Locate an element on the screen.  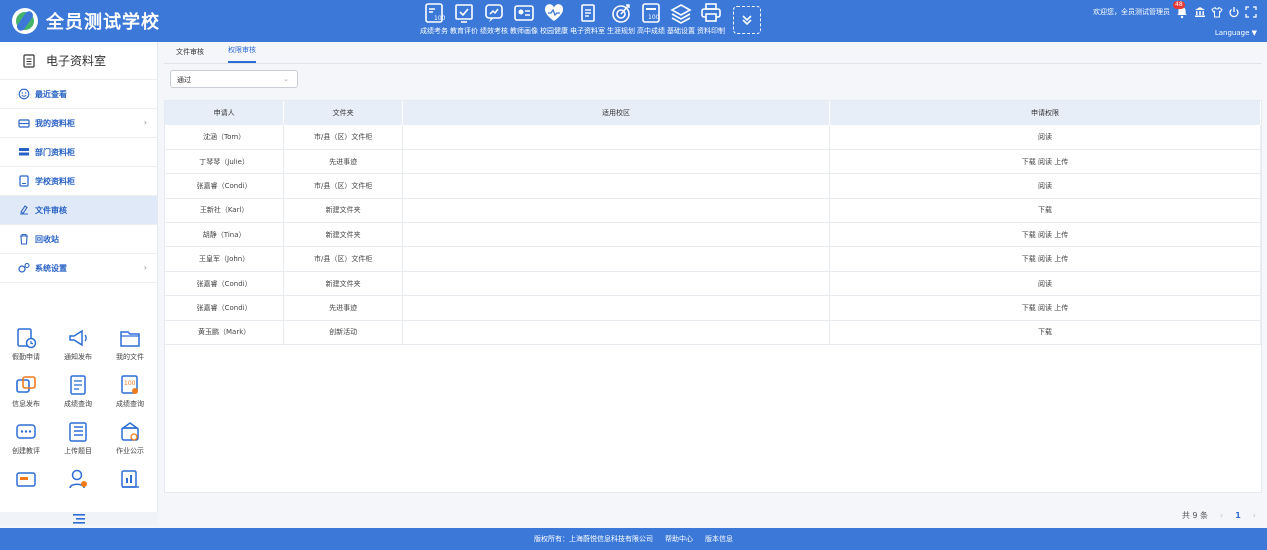
table-row: 张嘉睿（Condi） 先进事迹 下载 阅读 上传 is located at coordinates (713, 308).